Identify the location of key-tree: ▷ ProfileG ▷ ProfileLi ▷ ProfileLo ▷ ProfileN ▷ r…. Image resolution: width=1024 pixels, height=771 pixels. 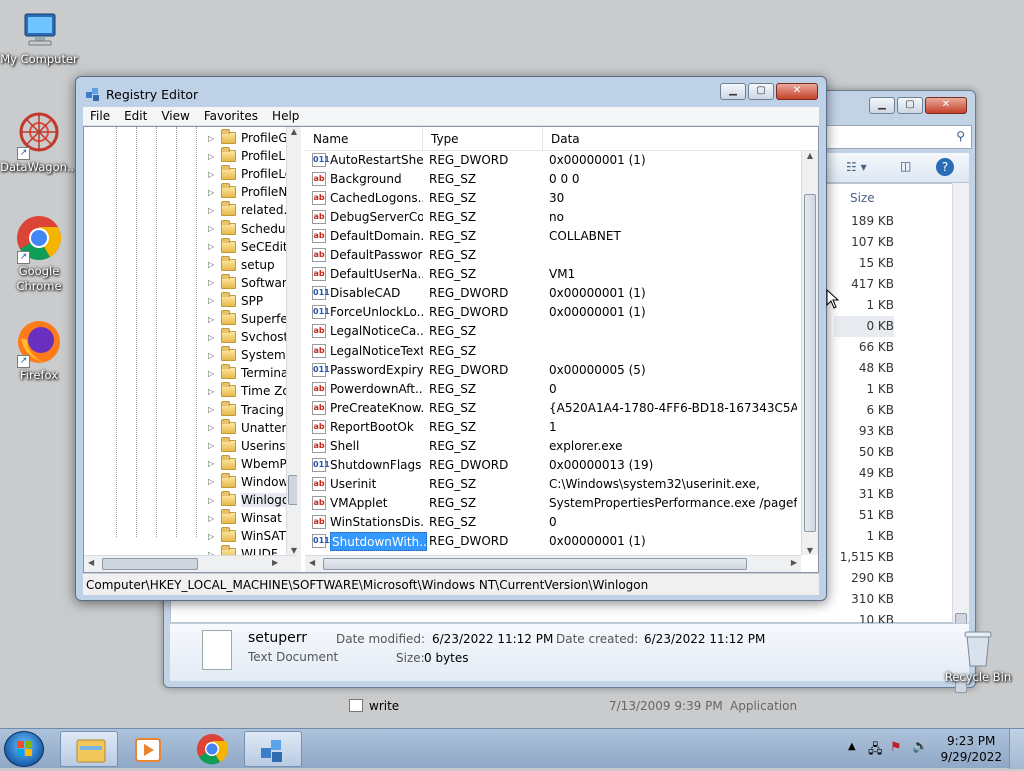
(192, 349).